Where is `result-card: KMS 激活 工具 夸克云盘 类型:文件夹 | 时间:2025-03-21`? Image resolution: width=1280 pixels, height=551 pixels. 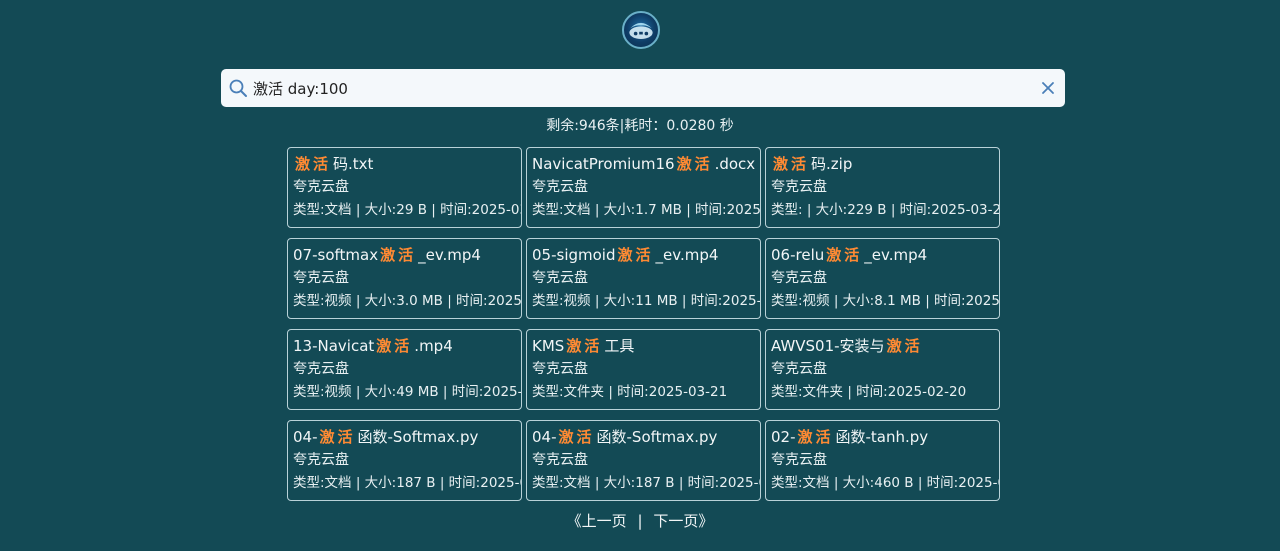 result-card: KMS 激活 工具 夸克云盘 类型:文件夹 | 时间:2025-03-21 is located at coordinates (643, 369).